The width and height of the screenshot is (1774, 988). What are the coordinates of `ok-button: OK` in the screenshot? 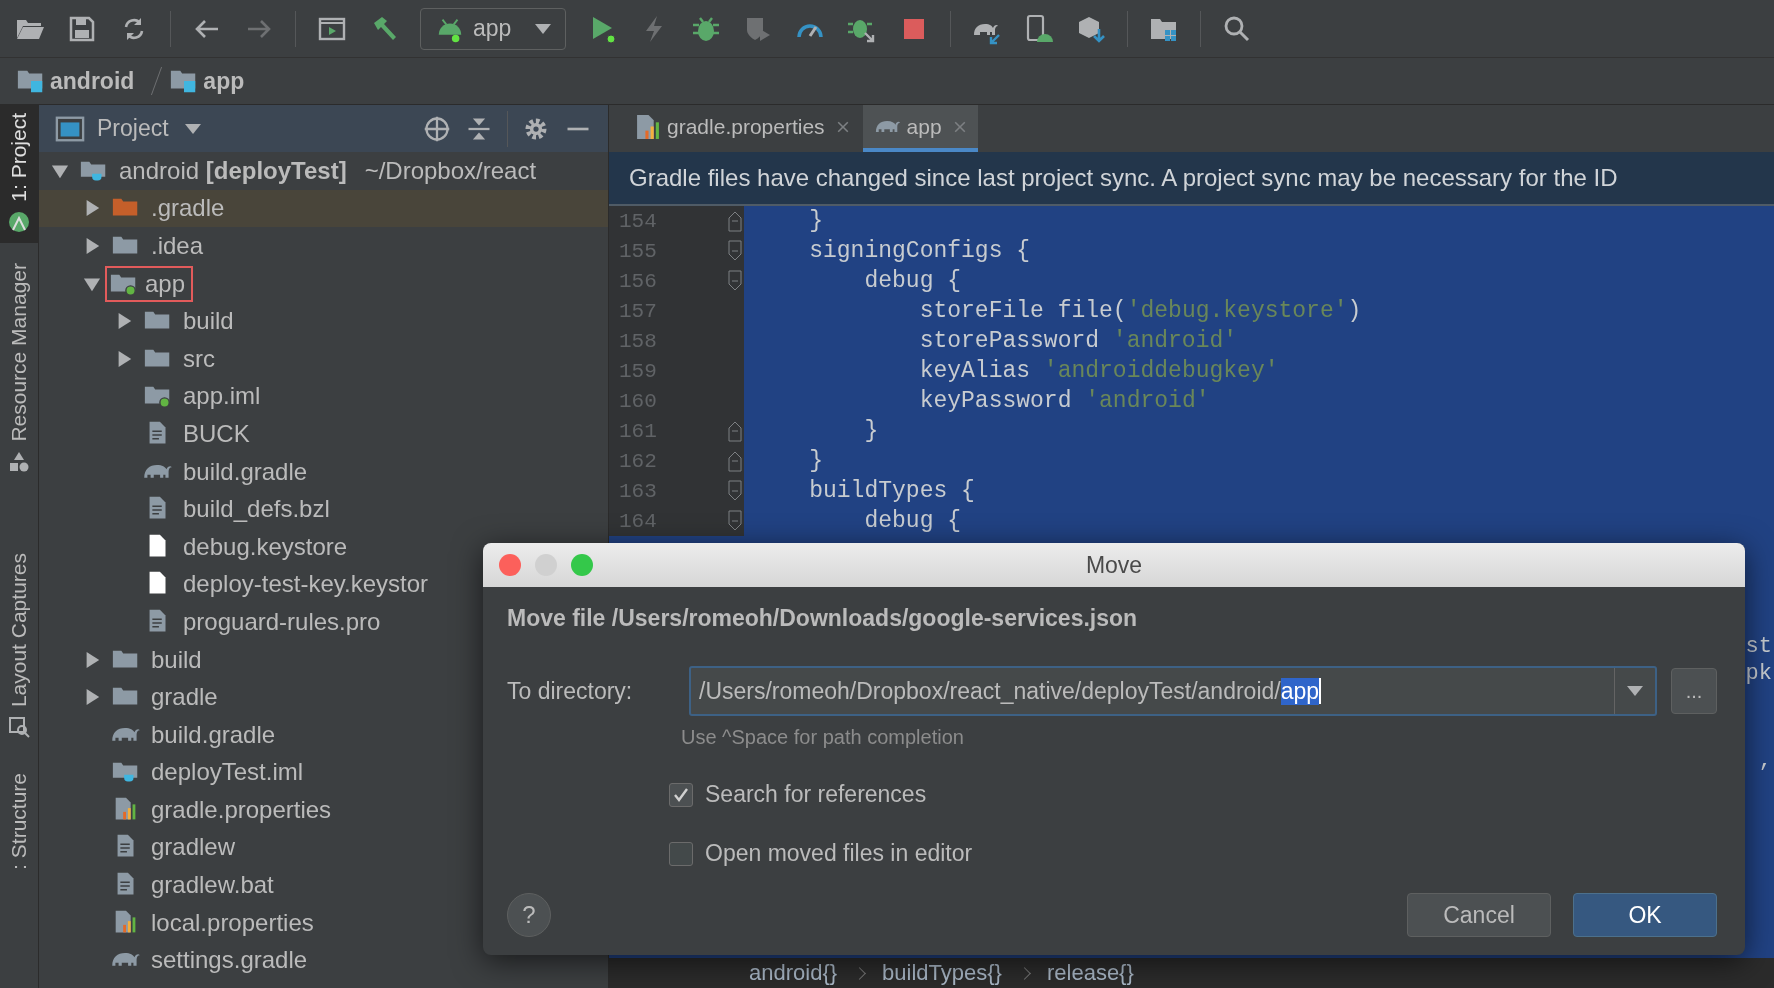 It's located at (1645, 915).